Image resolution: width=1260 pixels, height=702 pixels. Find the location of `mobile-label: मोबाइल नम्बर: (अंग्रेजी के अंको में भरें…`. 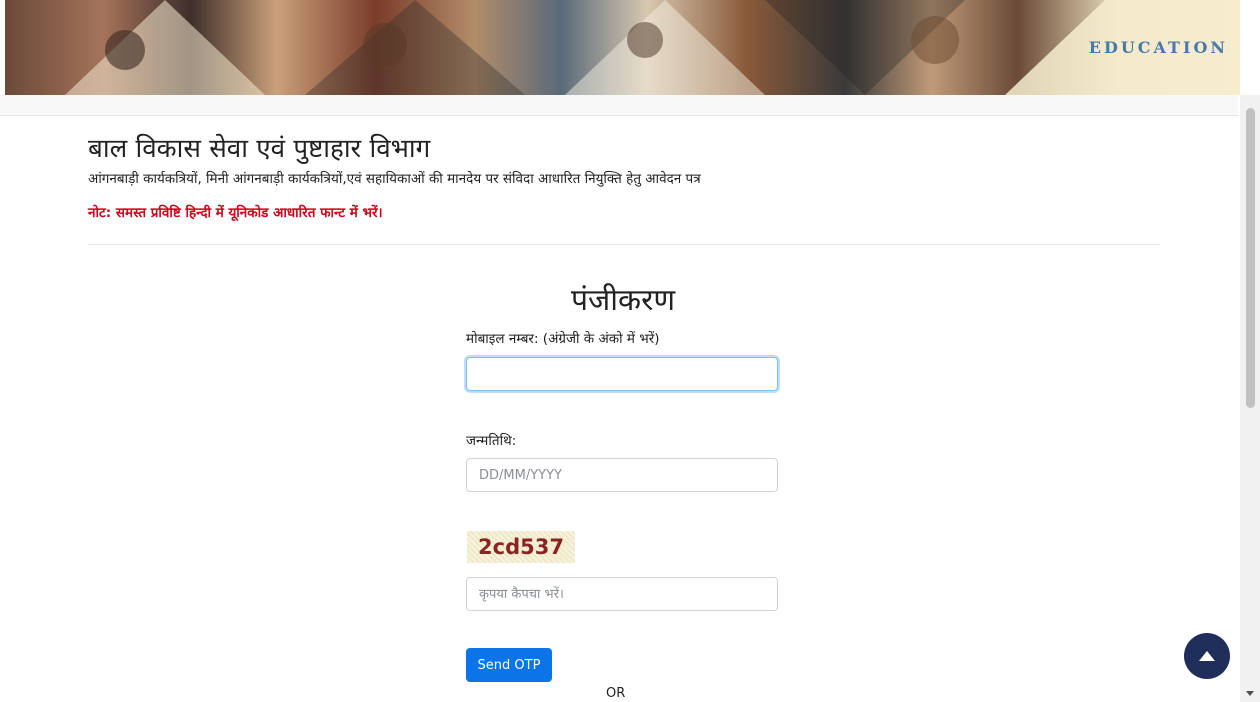

mobile-label: मोबाइल नम्बर: (अंग्रेजी के अंको में भरें… is located at coordinates (563, 339).